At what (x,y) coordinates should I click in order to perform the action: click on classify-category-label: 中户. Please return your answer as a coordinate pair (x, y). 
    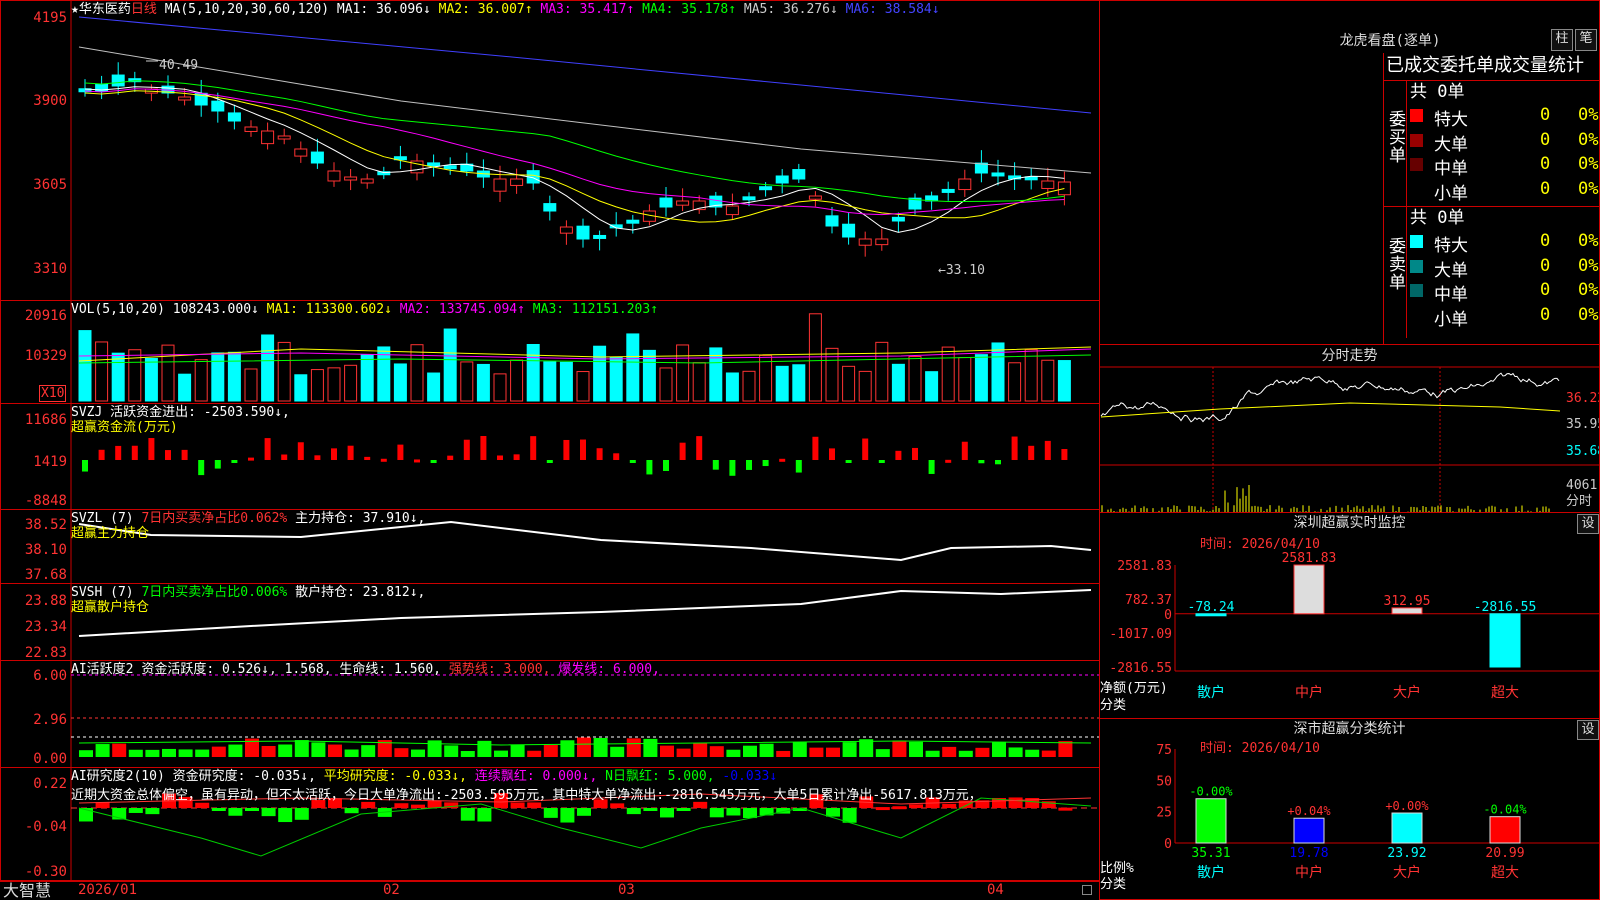
    Looking at the image, I should click on (1309, 872).